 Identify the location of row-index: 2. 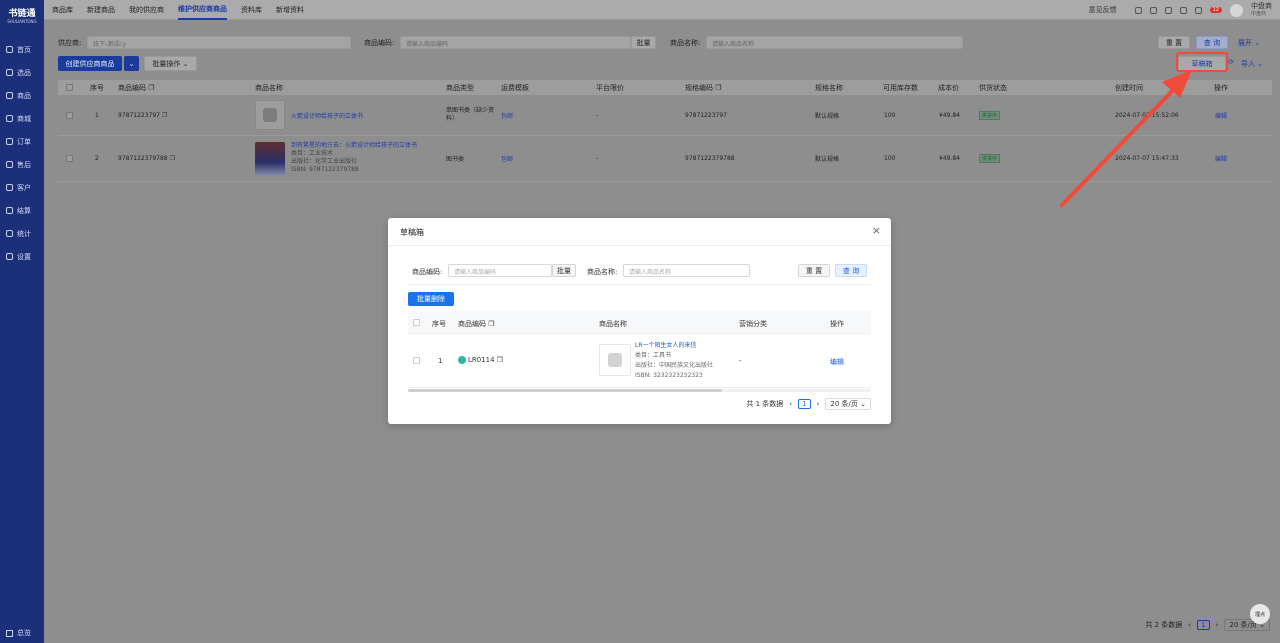
(97, 158).